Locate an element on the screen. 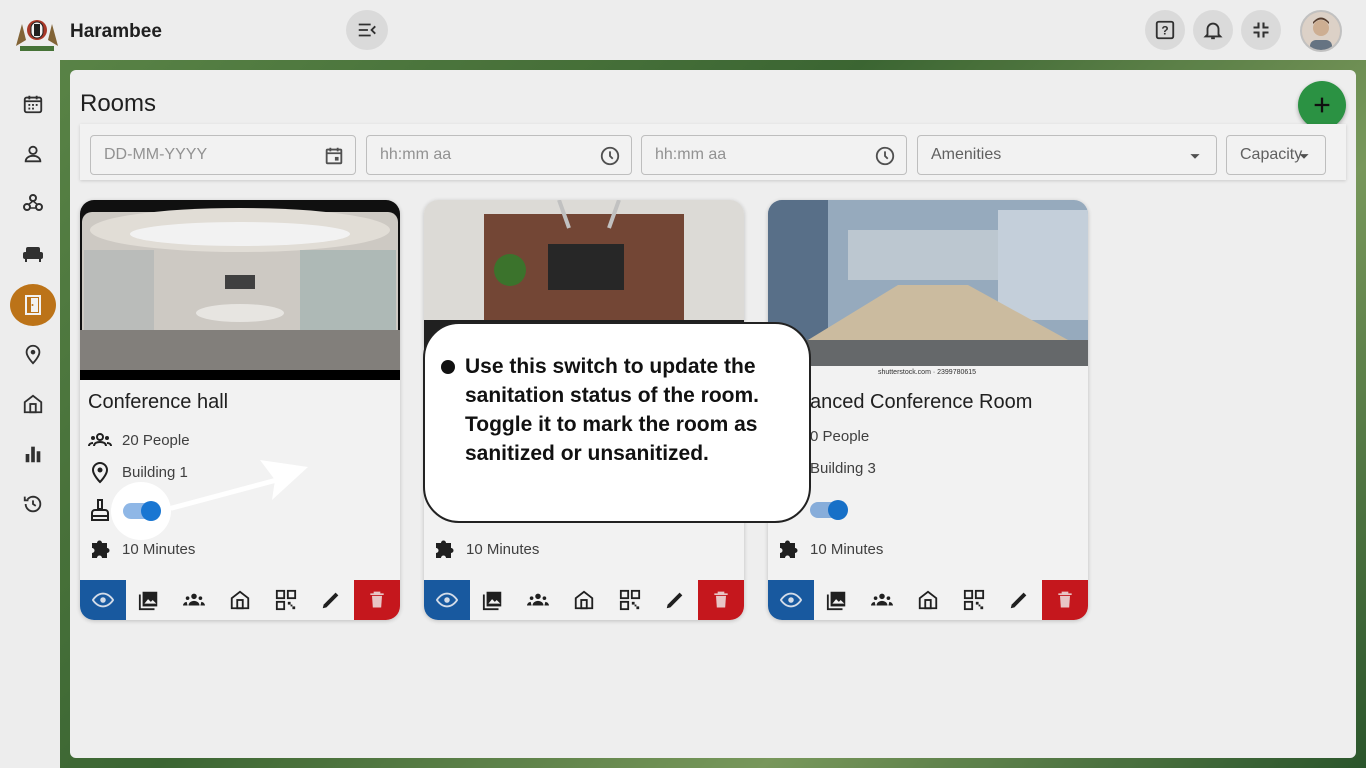  capacity-text: 20 People is located at coordinates (156, 440).